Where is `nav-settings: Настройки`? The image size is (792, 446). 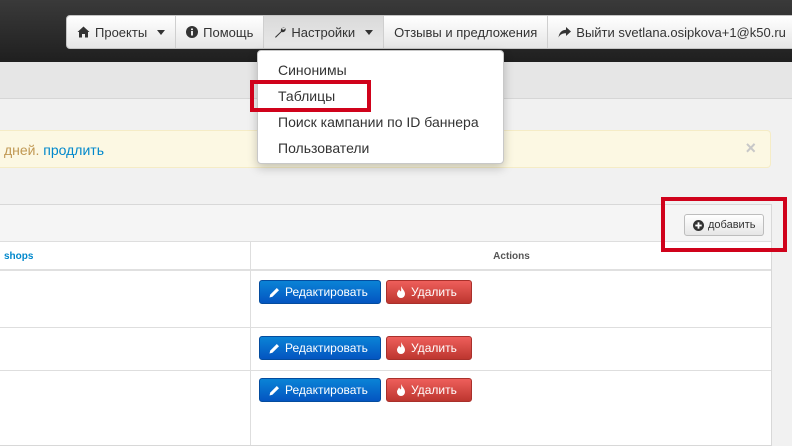 nav-settings: Настройки is located at coordinates (324, 32).